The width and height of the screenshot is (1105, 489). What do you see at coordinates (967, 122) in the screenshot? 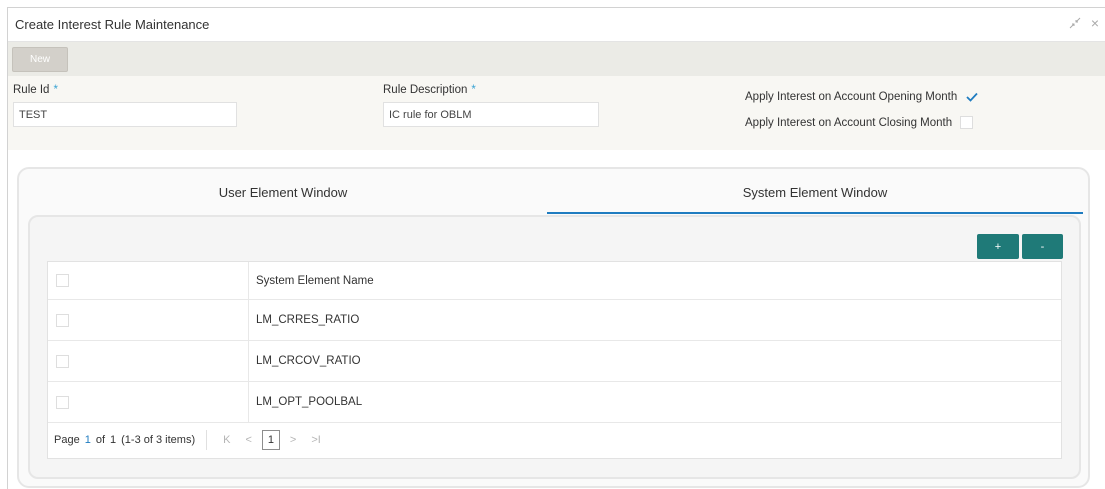
I see `apply-closing-checkbox` at bounding box center [967, 122].